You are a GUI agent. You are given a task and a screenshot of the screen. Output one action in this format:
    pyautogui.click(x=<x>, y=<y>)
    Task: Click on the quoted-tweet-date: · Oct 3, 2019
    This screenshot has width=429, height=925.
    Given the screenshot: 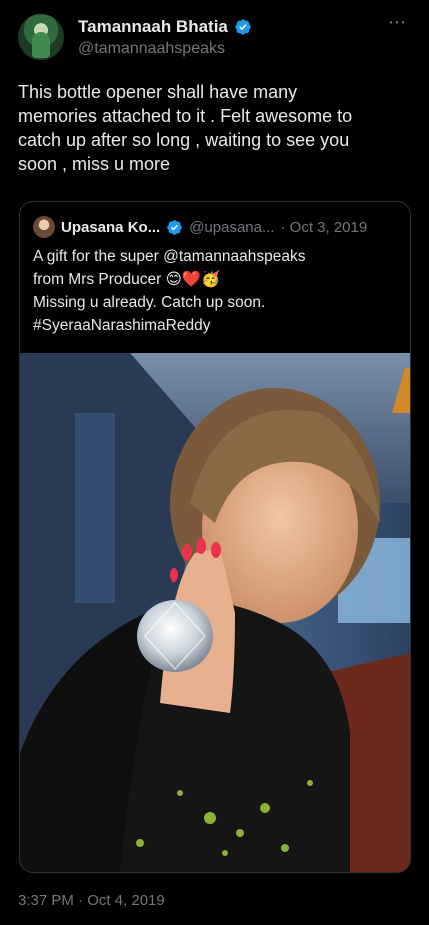 What is the action you would take?
    pyautogui.click(x=324, y=227)
    